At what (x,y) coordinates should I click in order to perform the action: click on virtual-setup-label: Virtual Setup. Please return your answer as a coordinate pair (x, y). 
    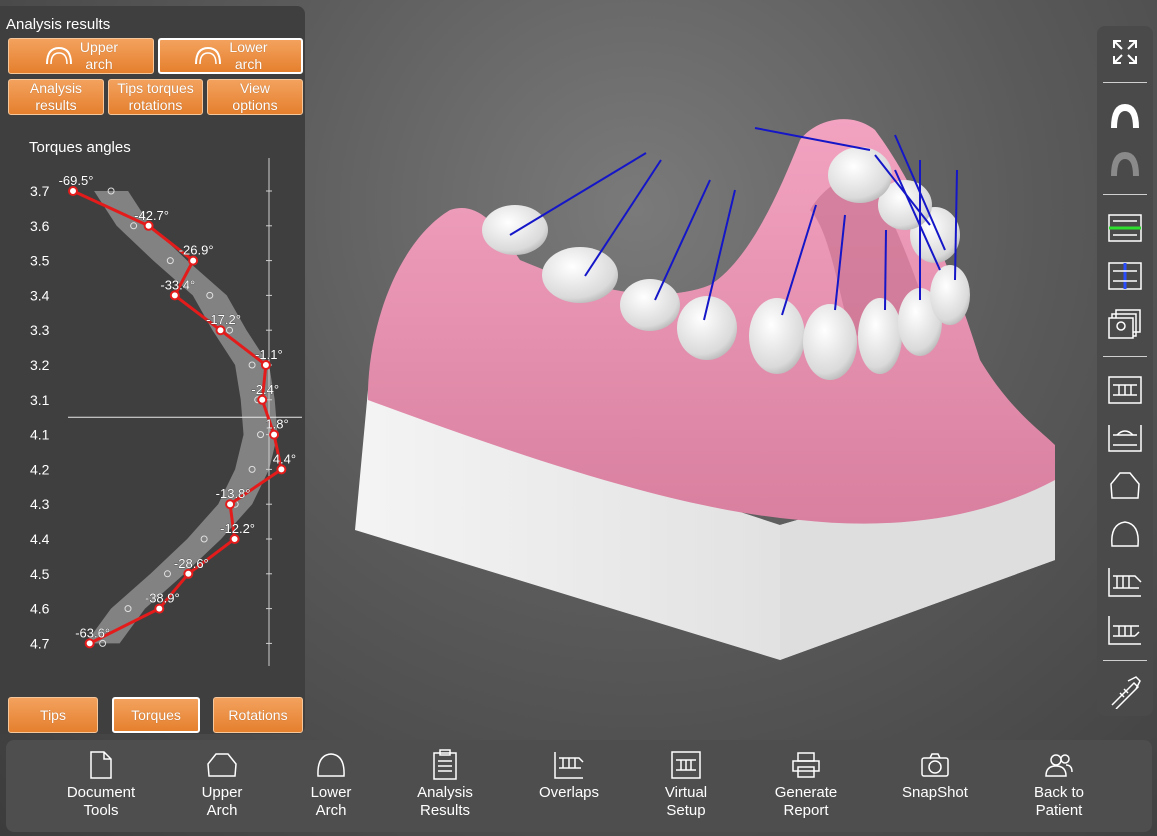
    Looking at the image, I should click on (686, 801).